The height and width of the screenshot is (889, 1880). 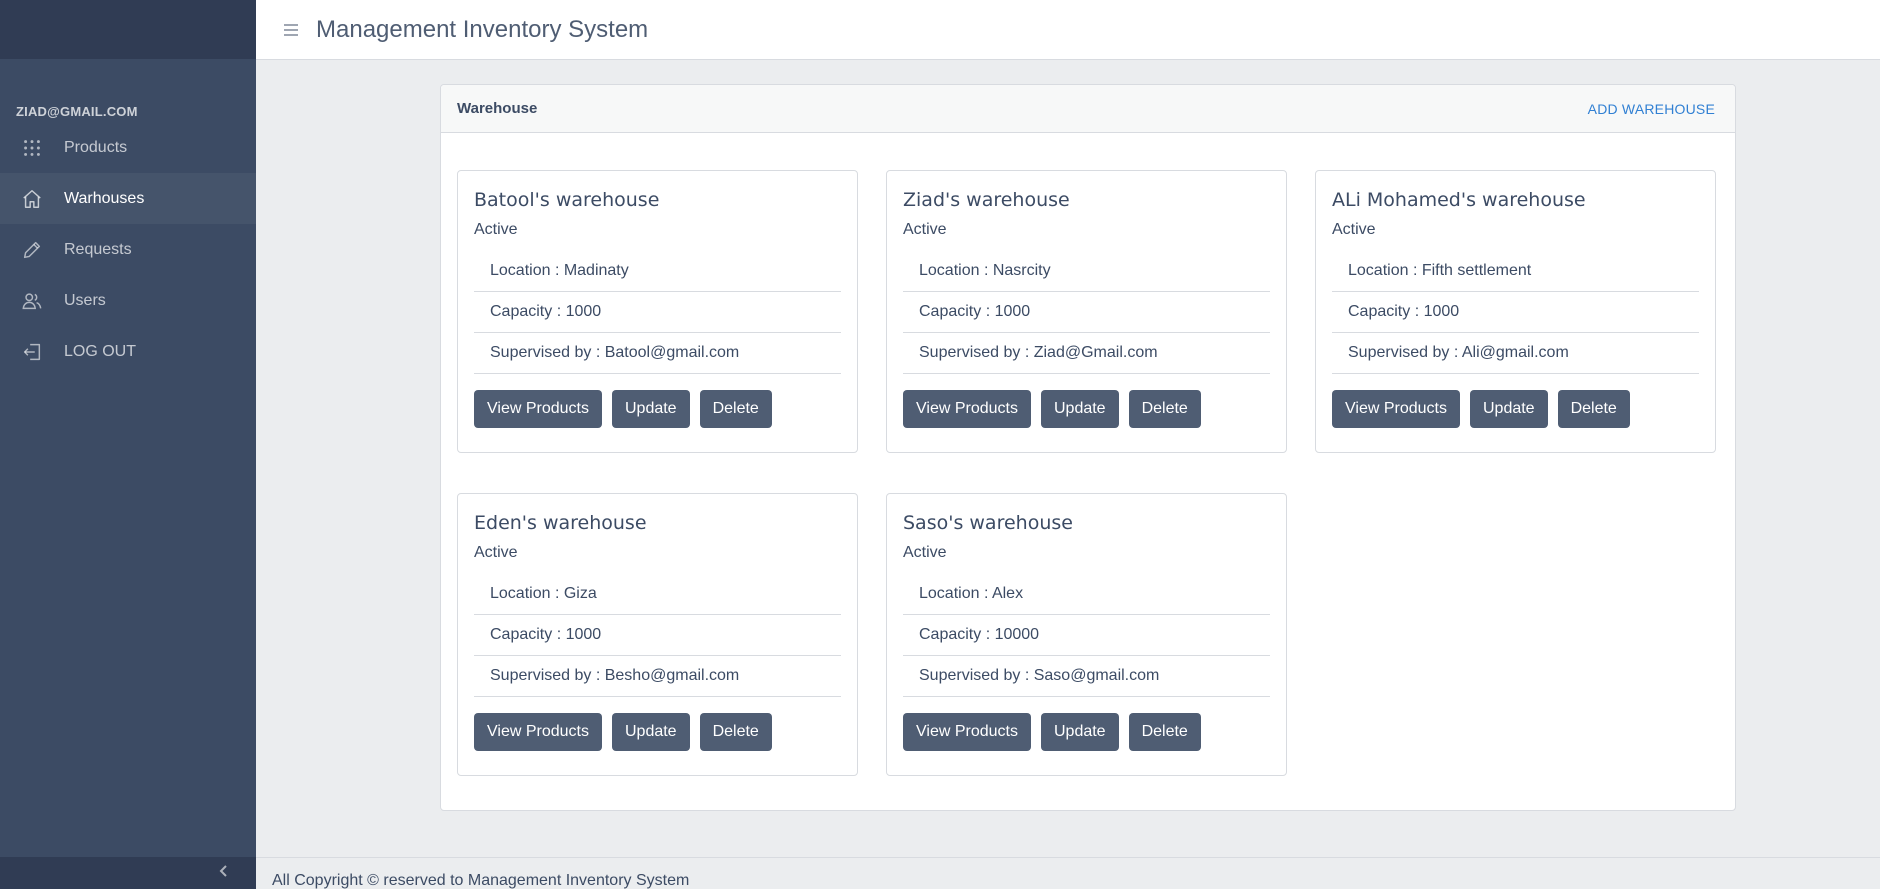 What do you see at coordinates (1651, 109) in the screenshot?
I see `add-warehouse-link: ADD WAREHOUSE` at bounding box center [1651, 109].